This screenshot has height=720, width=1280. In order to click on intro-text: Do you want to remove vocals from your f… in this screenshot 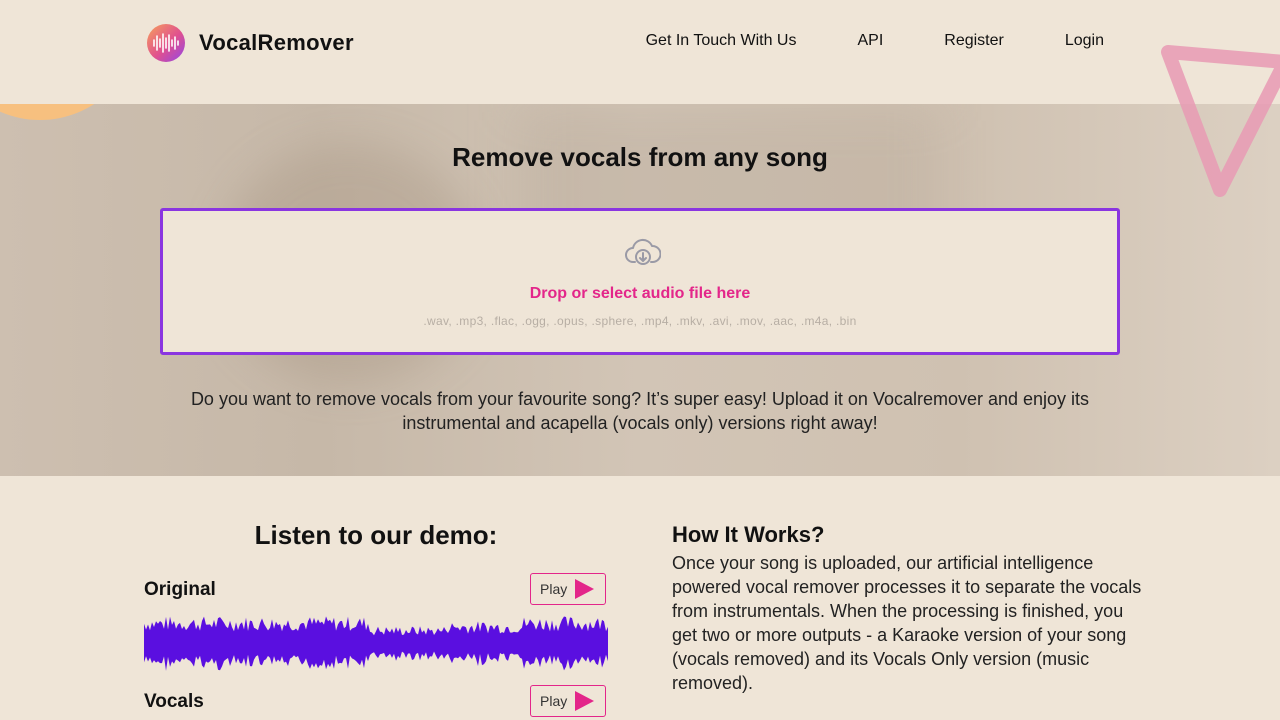, I will do `click(640, 411)`.